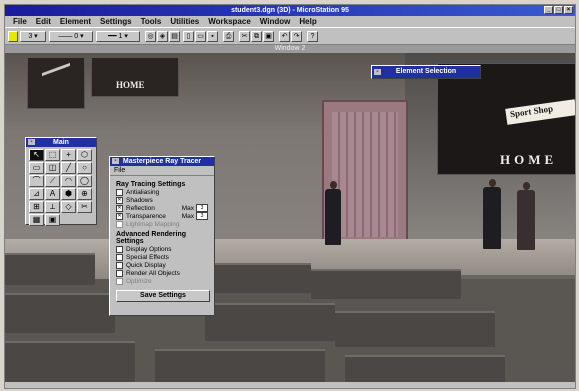  What do you see at coordinates (151, 184) in the screenshot?
I see `raytrace-section-header: Ray Tracing Settings` at bounding box center [151, 184].